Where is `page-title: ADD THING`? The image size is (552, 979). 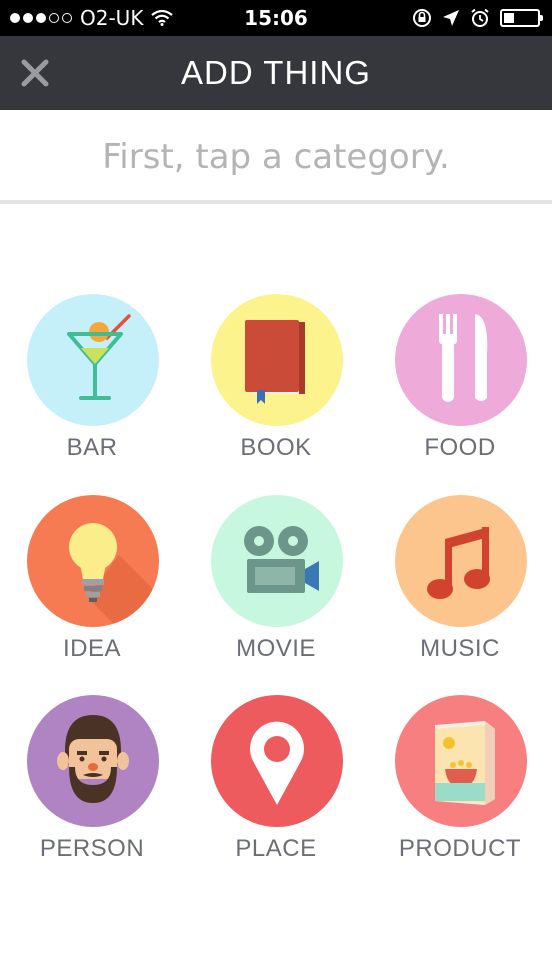
page-title: ADD THING is located at coordinates (276, 72).